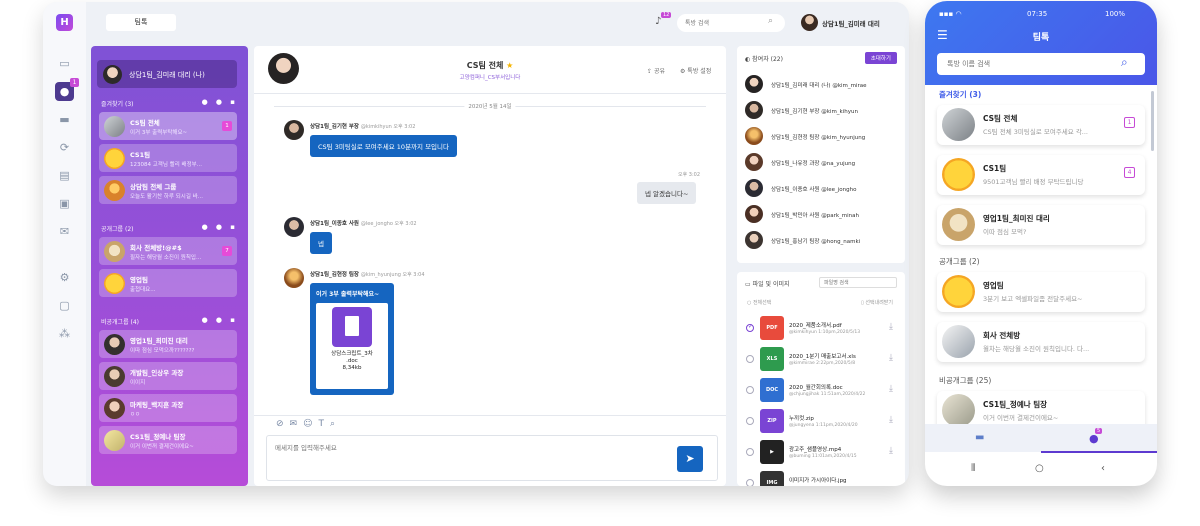  Describe the element at coordinates (822, 137) in the screenshot. I see `participant-row: 상담1팀_김현정 팀장 @kim_hyunjung` at that location.